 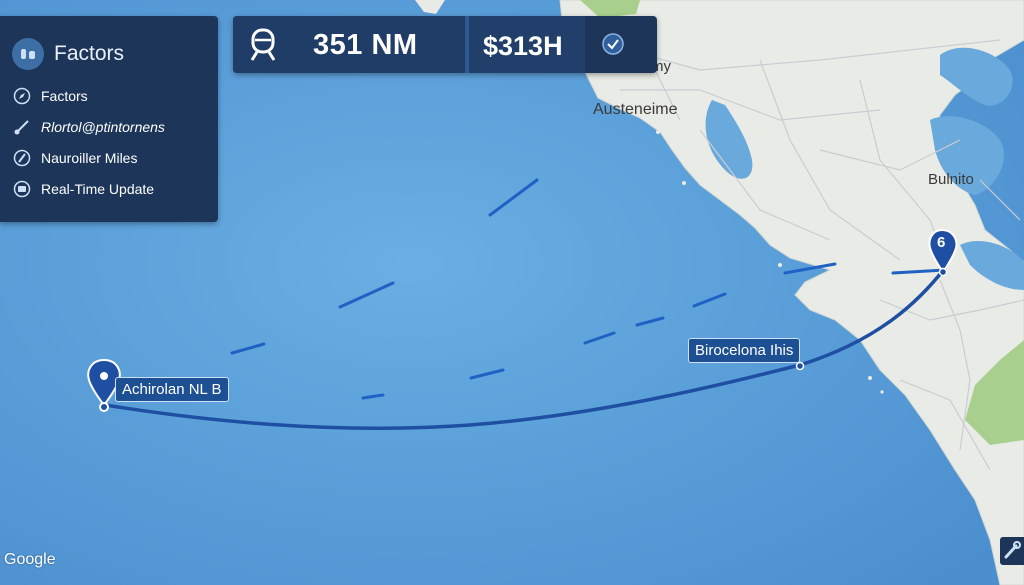 What do you see at coordinates (467, 44) in the screenshot?
I see `segment-divider` at bounding box center [467, 44].